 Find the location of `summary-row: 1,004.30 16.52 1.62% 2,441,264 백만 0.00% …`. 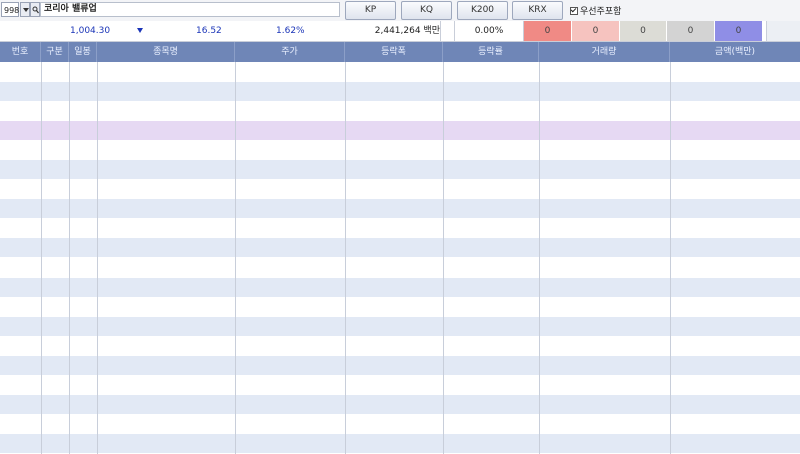

summary-row: 1,004.30 16.52 1.62% 2,441,264 백만 0.00% … is located at coordinates (400, 31).